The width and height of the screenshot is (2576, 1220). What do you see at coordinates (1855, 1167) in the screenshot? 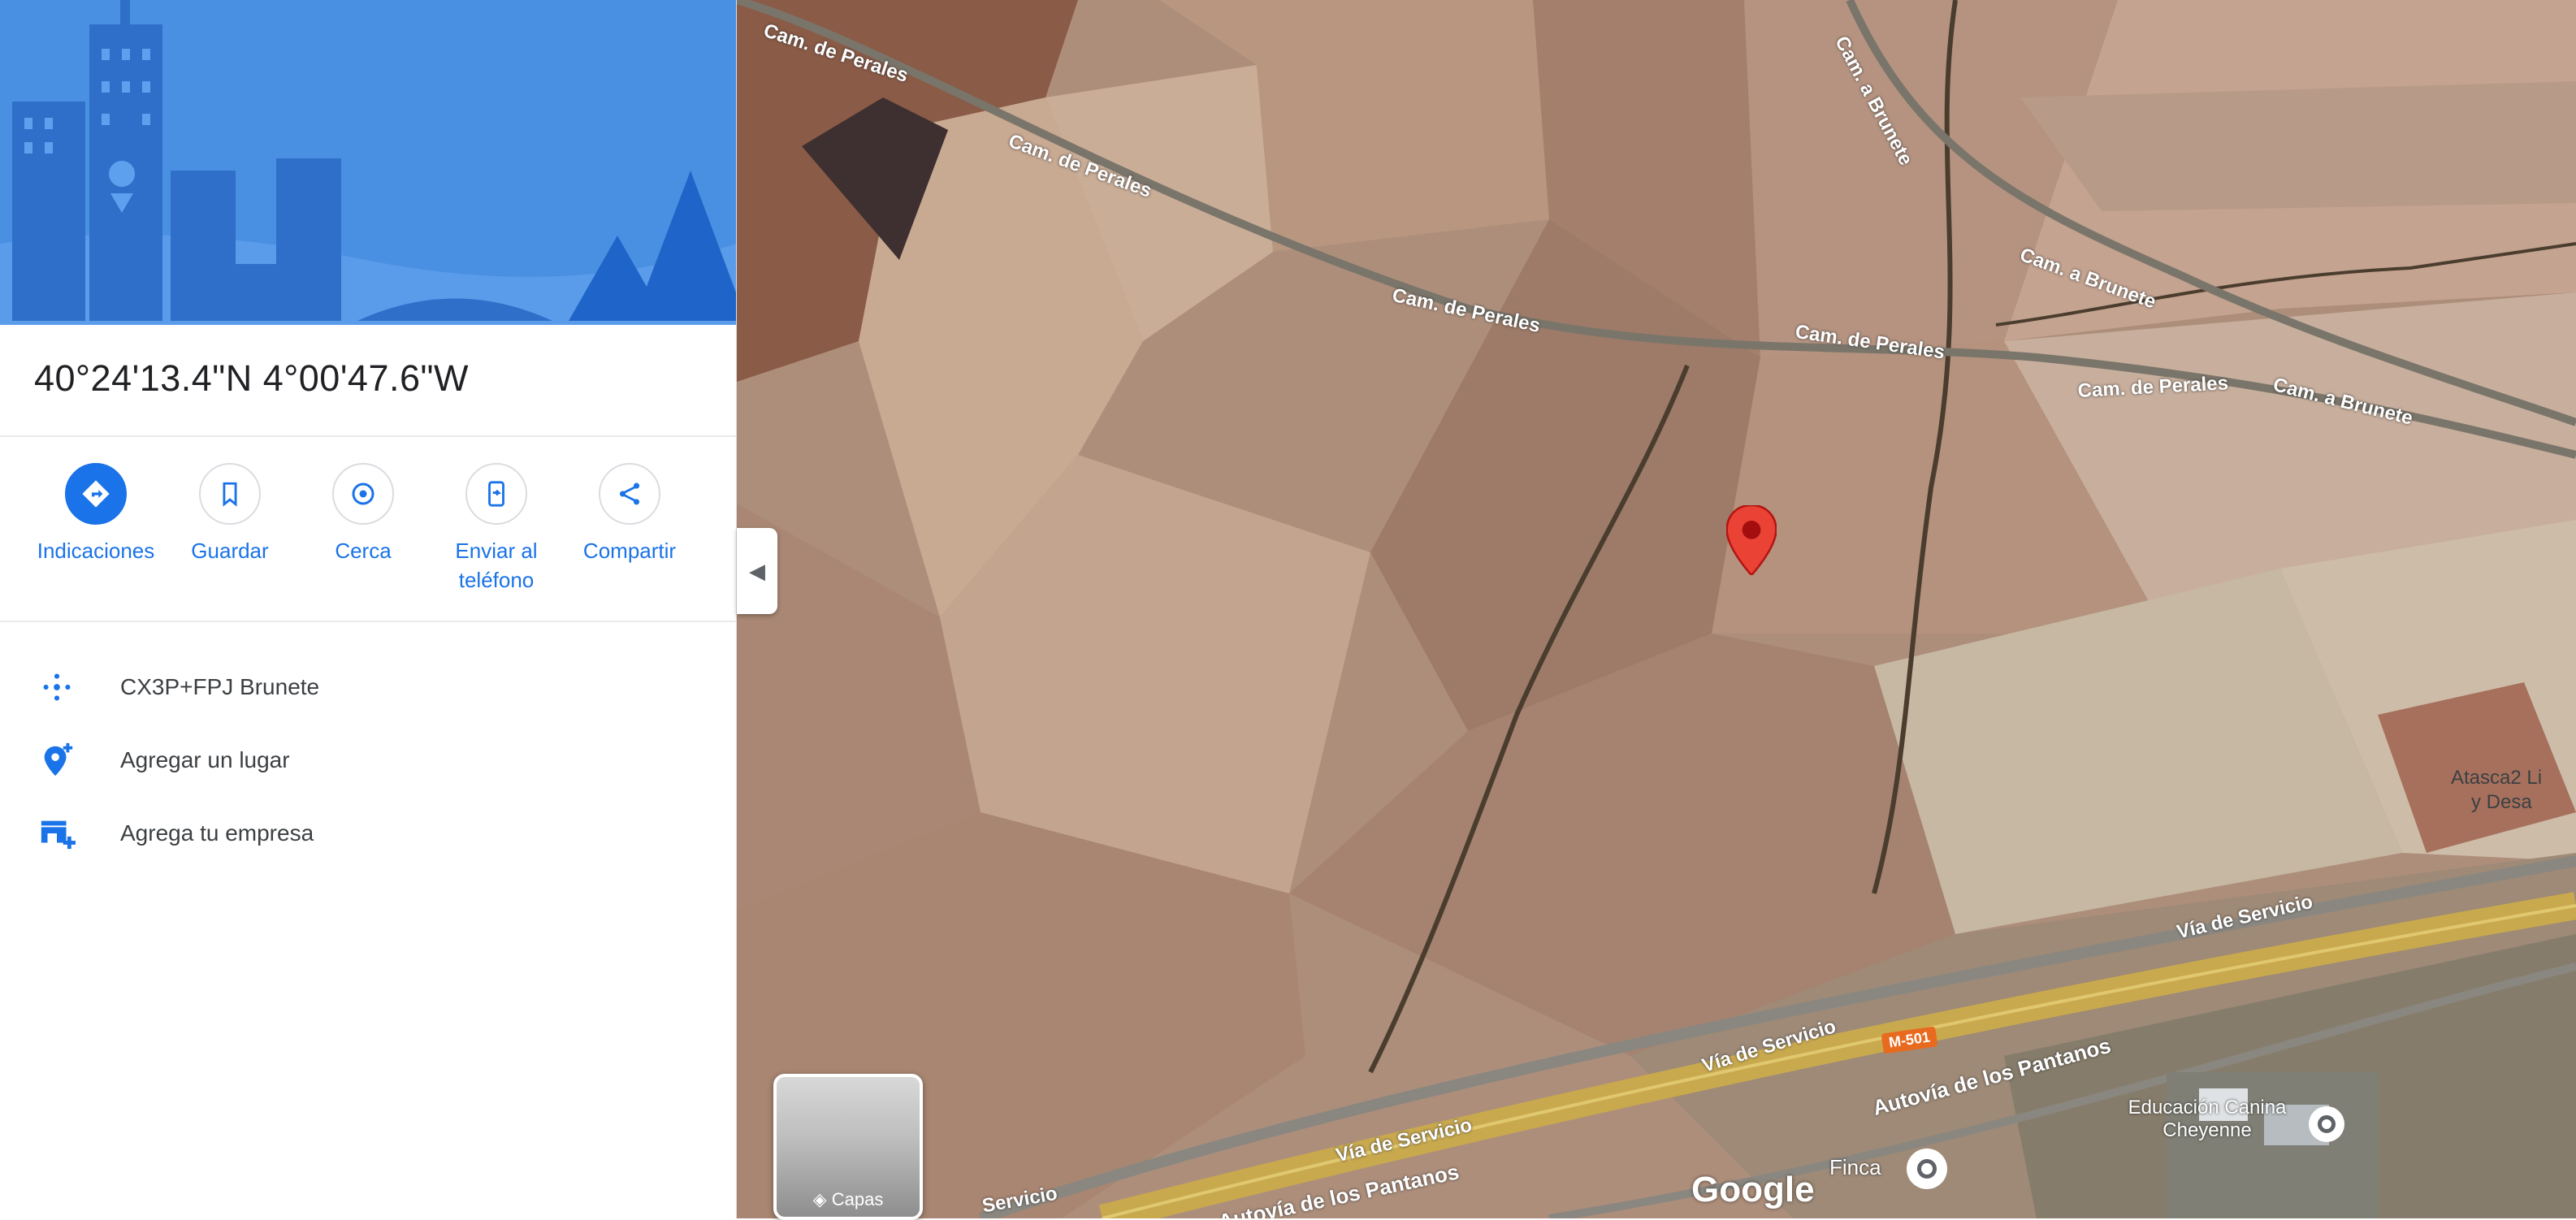
I see `poi-label: Finca` at bounding box center [1855, 1167].